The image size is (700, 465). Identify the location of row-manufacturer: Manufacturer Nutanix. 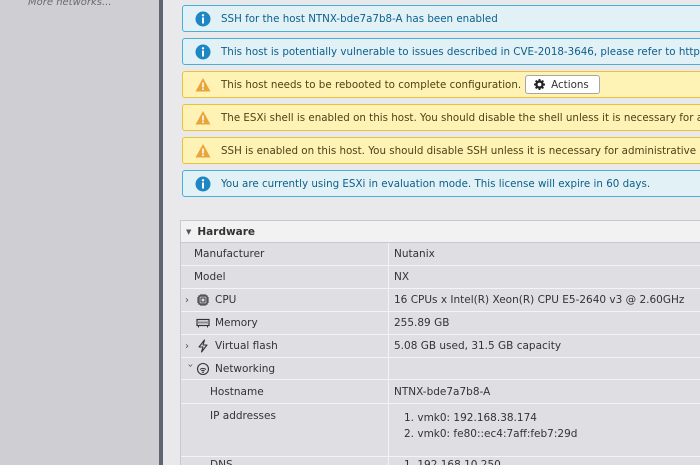
(440, 254).